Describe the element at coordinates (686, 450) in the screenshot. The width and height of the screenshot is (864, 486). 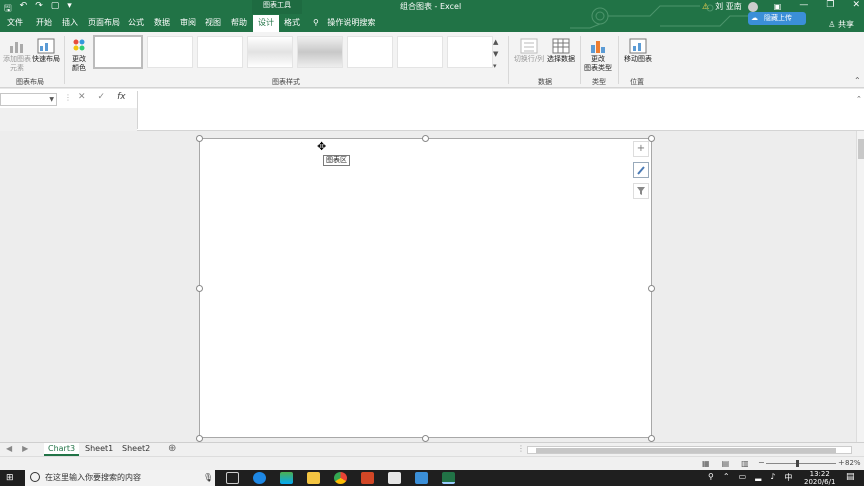
I see `horizontal-scroll-thumb` at that location.